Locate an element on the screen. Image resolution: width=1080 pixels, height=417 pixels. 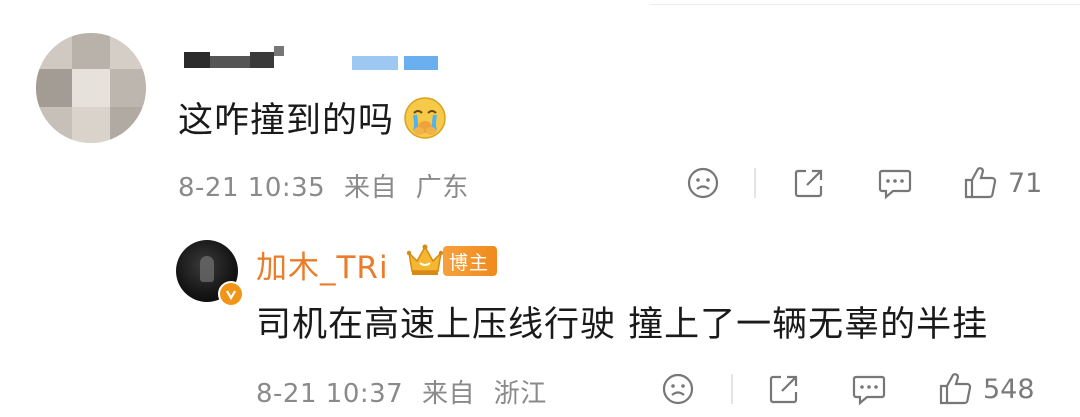
emoji-crying-icon is located at coordinates (425, 118).